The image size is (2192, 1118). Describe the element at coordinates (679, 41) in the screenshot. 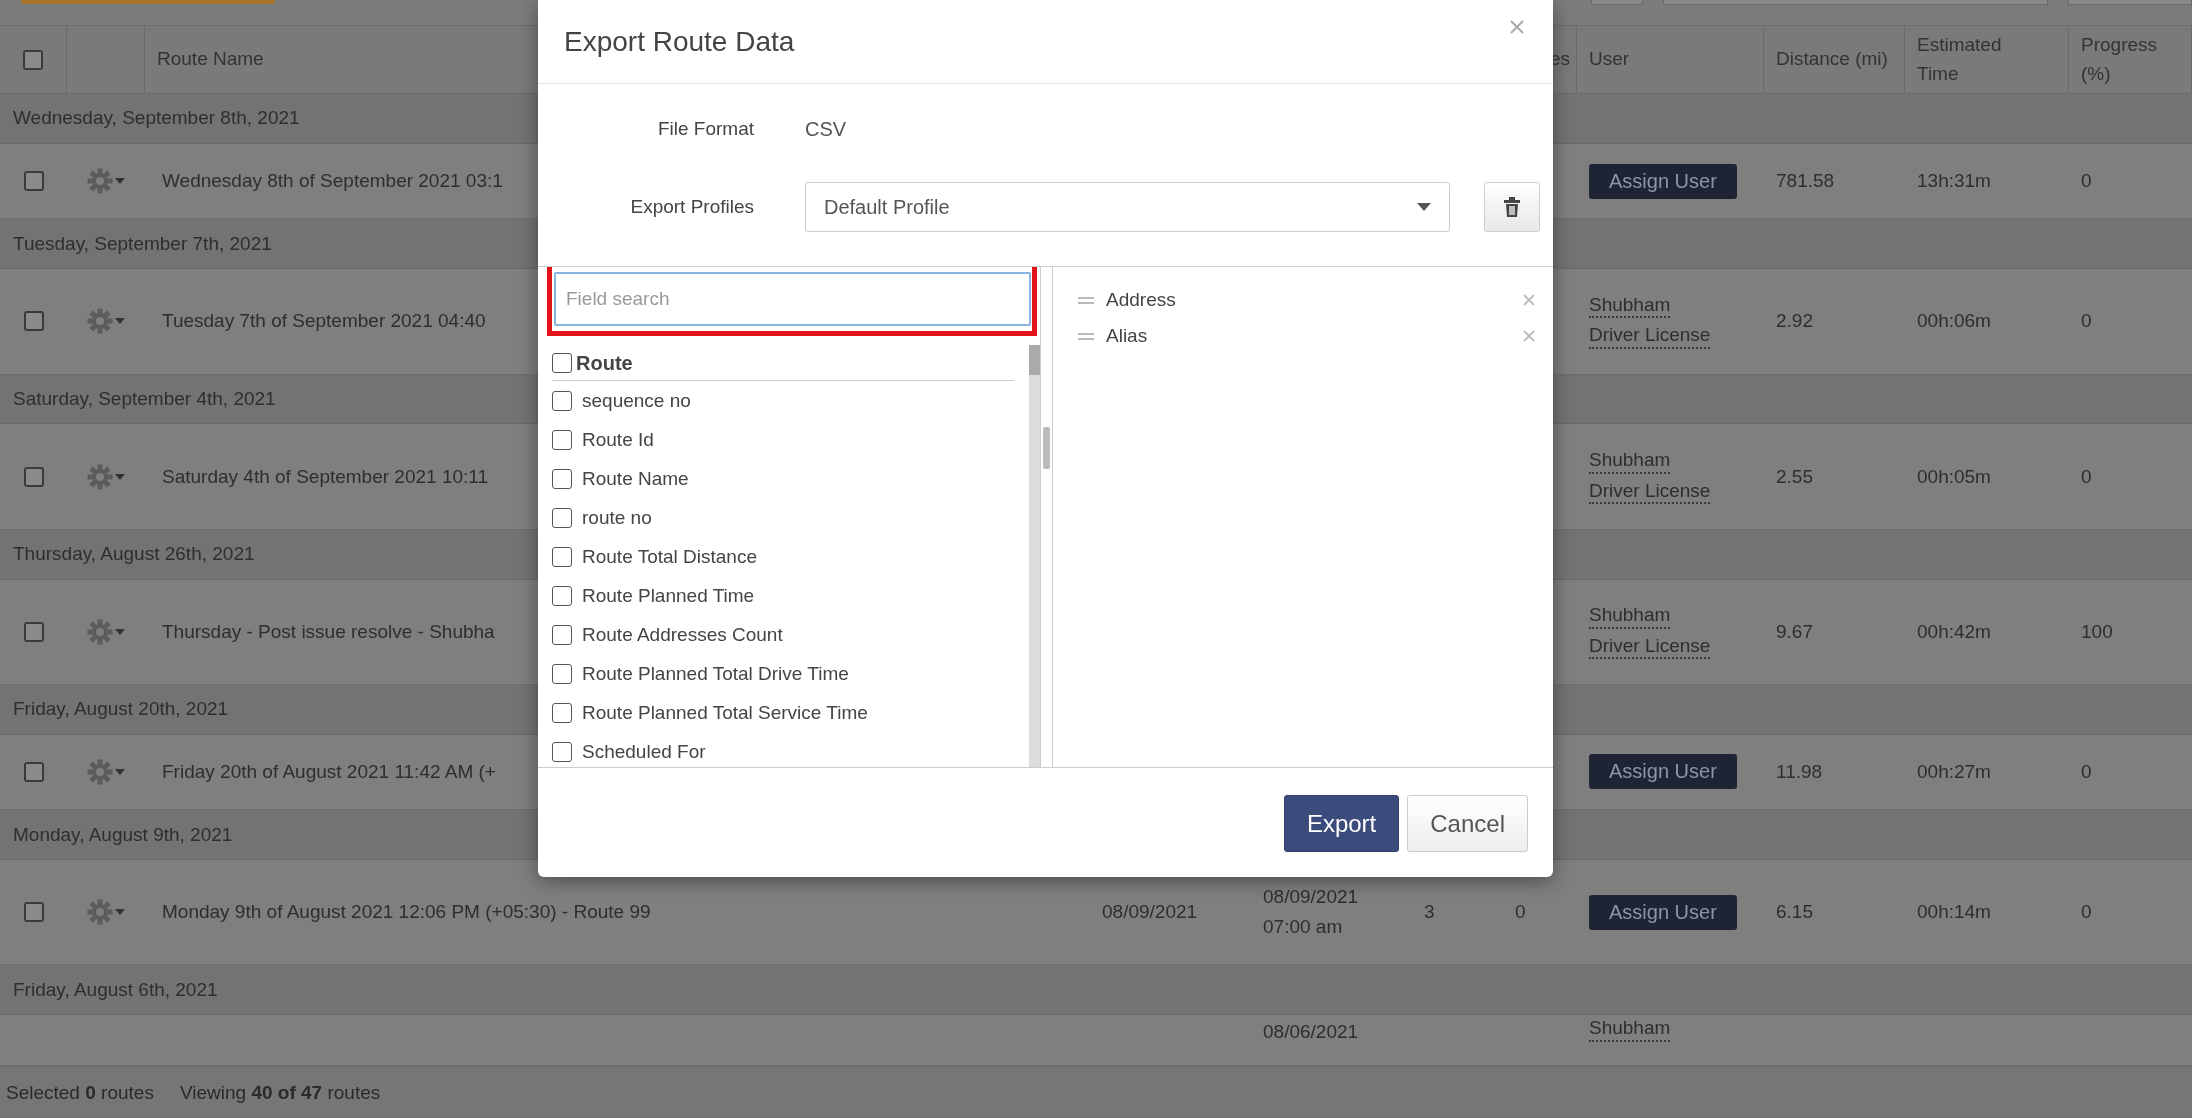

I see `dialog-title: Export Route Data` at that location.